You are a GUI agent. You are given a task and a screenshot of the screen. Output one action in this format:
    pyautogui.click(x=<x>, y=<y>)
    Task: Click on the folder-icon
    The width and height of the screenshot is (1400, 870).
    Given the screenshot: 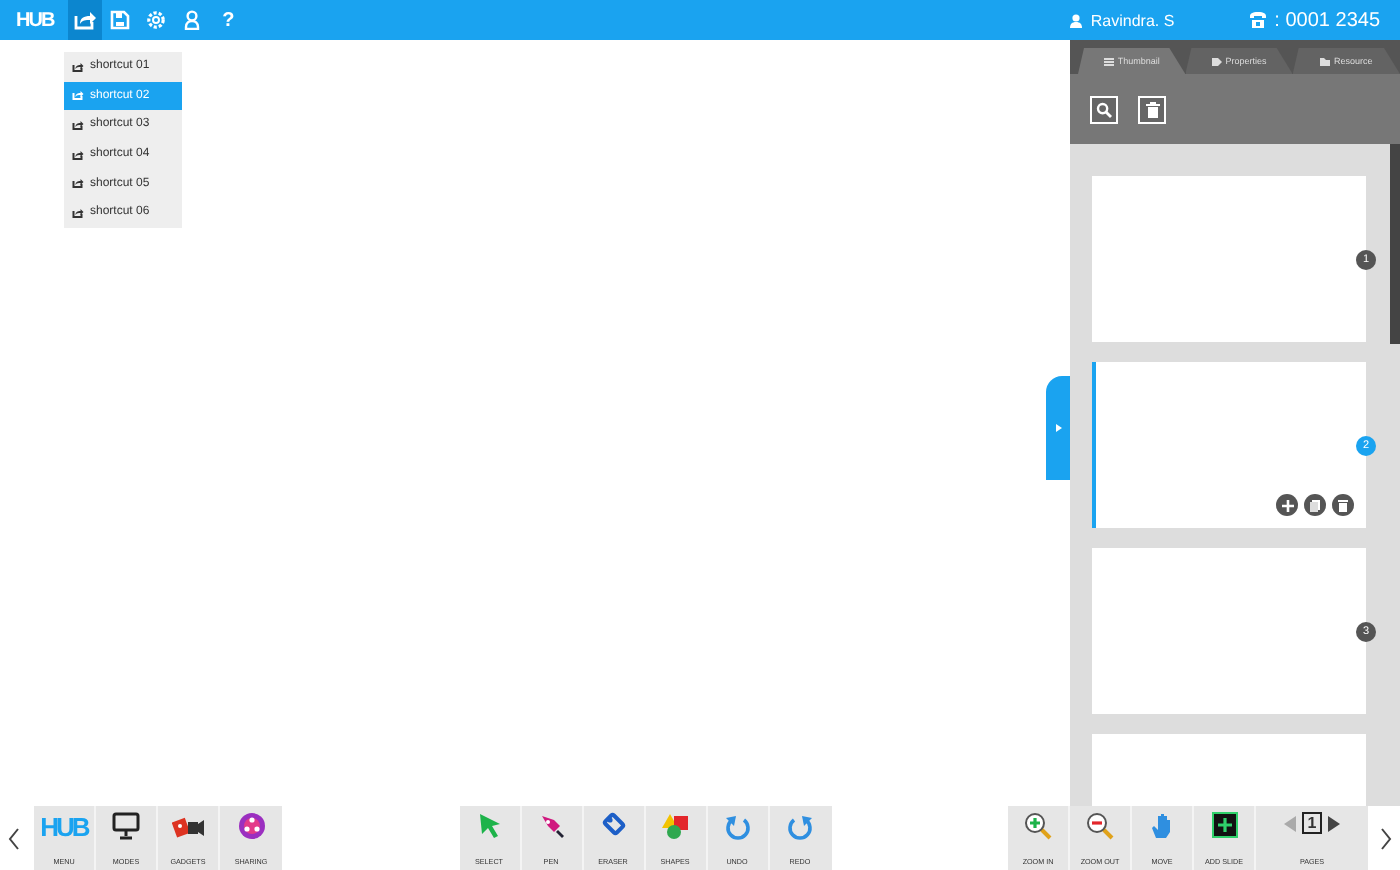 What is the action you would take?
    pyautogui.click(x=1325, y=61)
    